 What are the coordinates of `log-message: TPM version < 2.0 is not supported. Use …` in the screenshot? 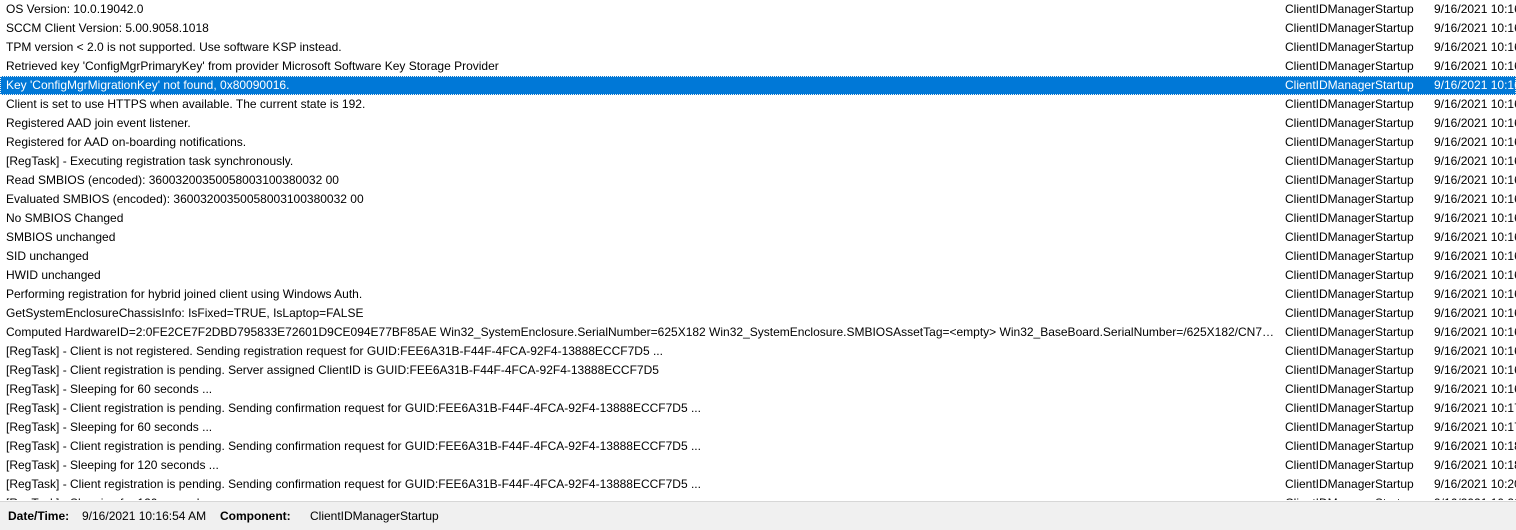 It's located at (174, 47).